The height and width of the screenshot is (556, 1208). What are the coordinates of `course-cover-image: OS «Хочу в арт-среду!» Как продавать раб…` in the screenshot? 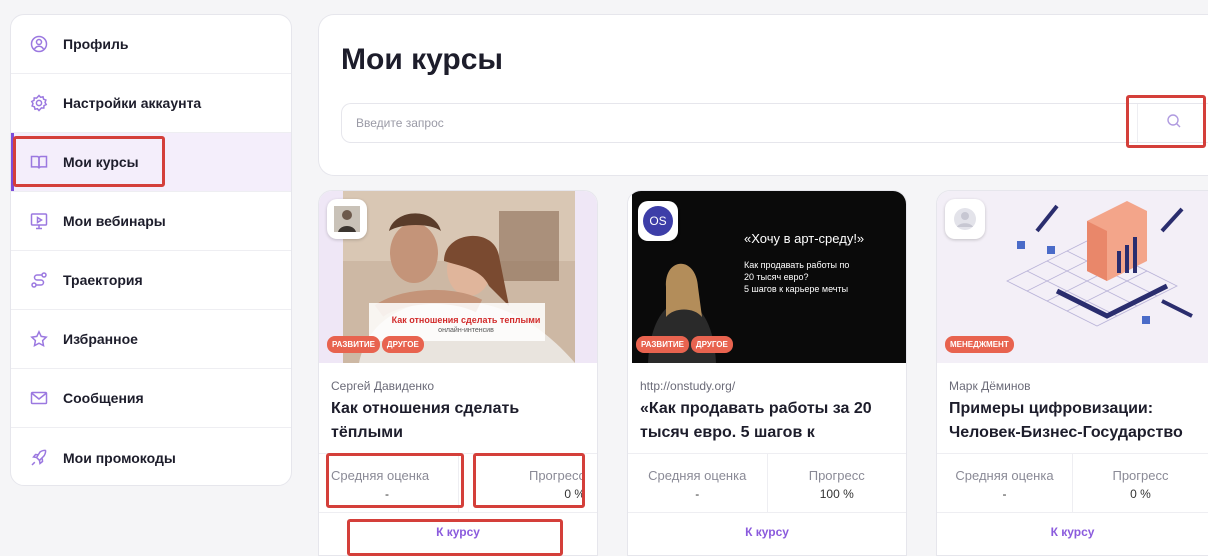 It's located at (767, 277).